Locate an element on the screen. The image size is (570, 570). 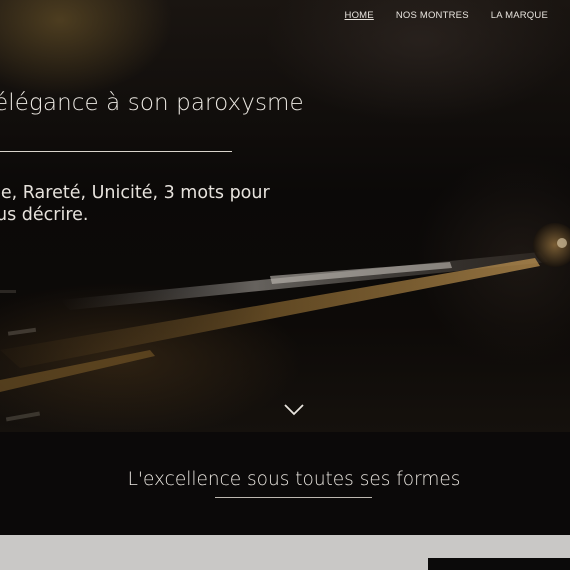
hero-headline: élégance à son paroxysme is located at coordinates (152, 103).